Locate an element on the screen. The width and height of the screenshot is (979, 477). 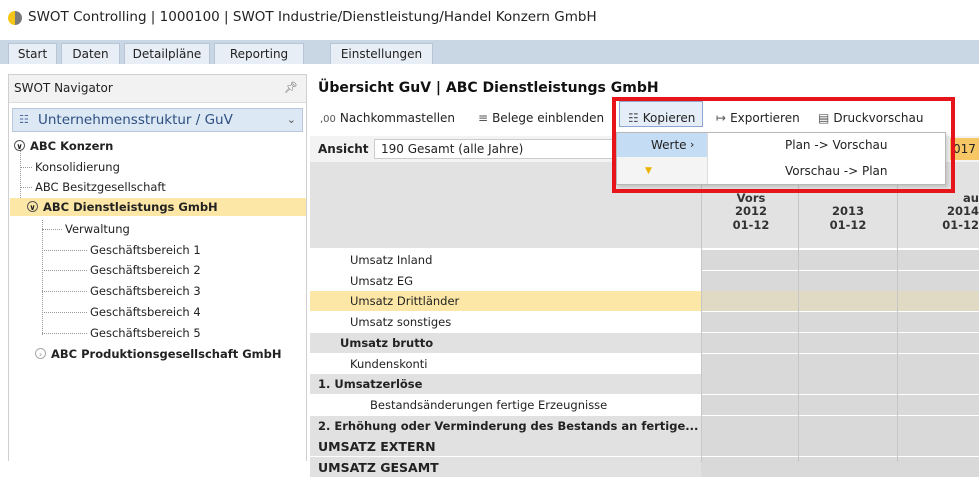
column-header-2013: 2013 01-12 is located at coordinates (848, 212).